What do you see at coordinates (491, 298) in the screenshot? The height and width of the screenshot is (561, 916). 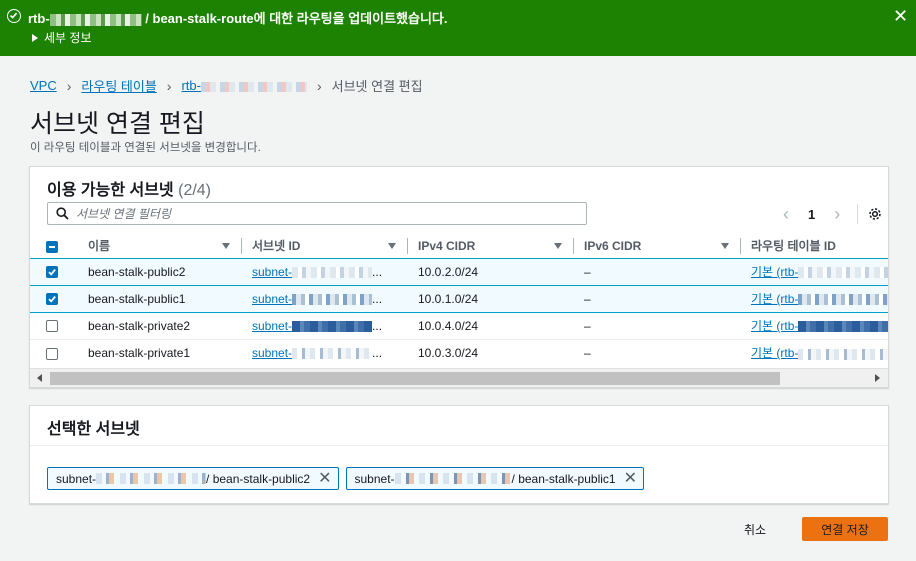 I see `cell-ipv4-cidr: 10.0.1.0/24` at bounding box center [491, 298].